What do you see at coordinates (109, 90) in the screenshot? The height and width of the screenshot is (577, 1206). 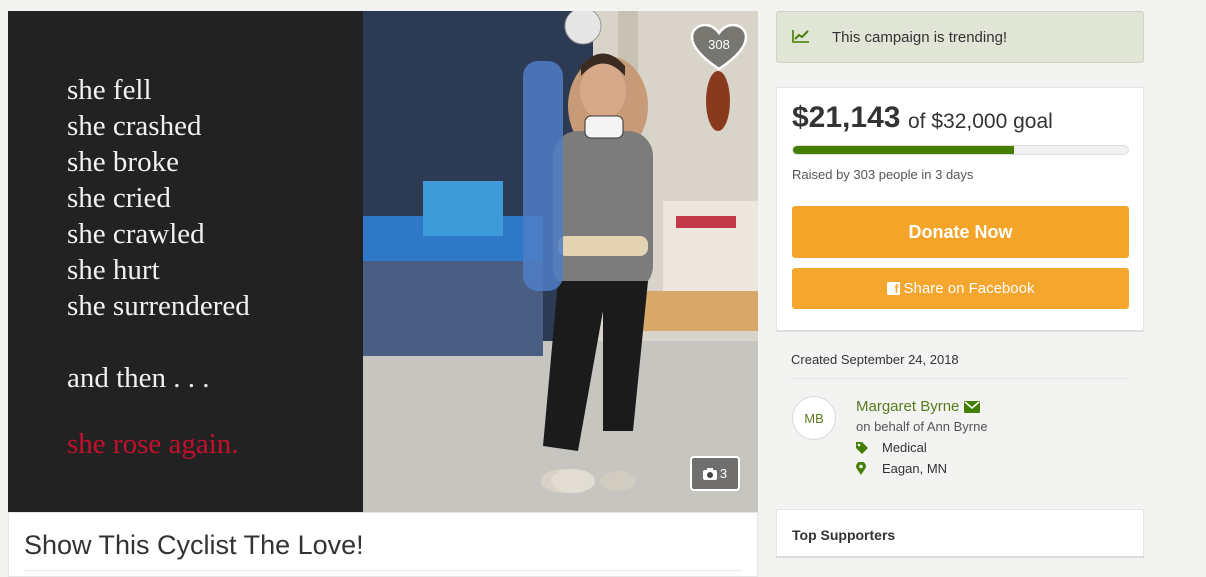 I see `poem-line: she fell` at bounding box center [109, 90].